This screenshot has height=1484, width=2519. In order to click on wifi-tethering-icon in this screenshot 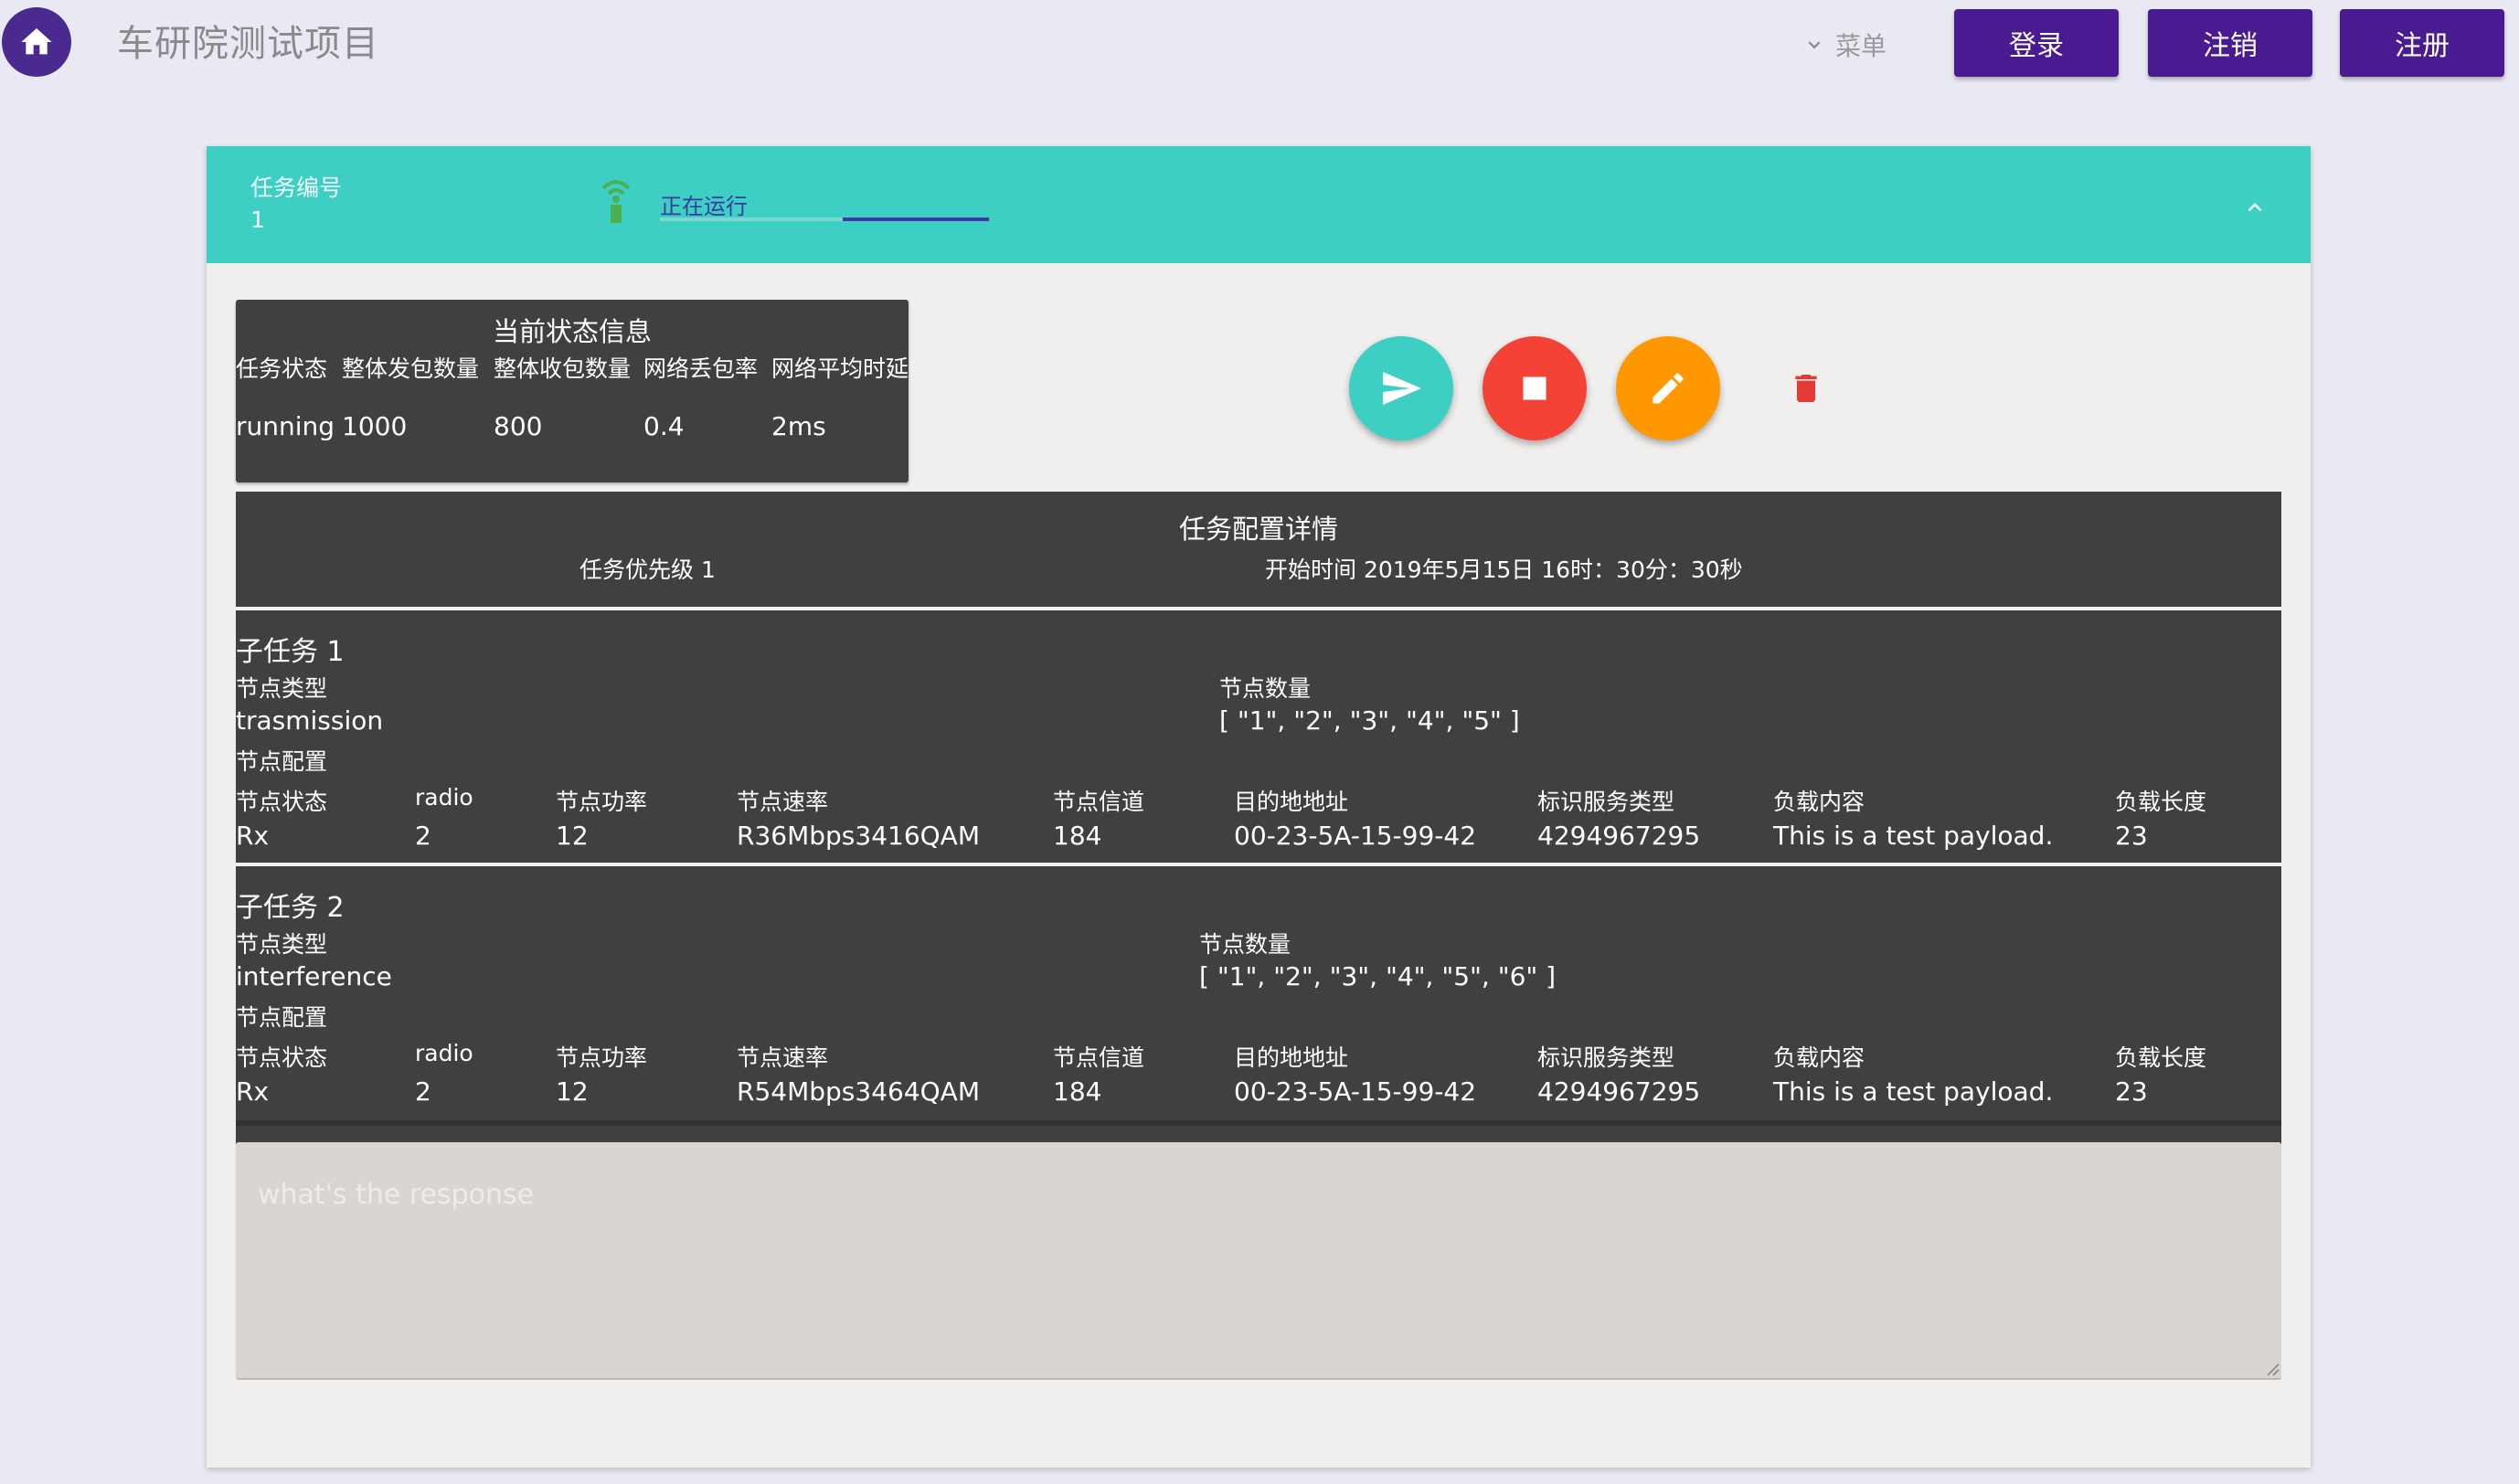, I will do `click(616, 201)`.